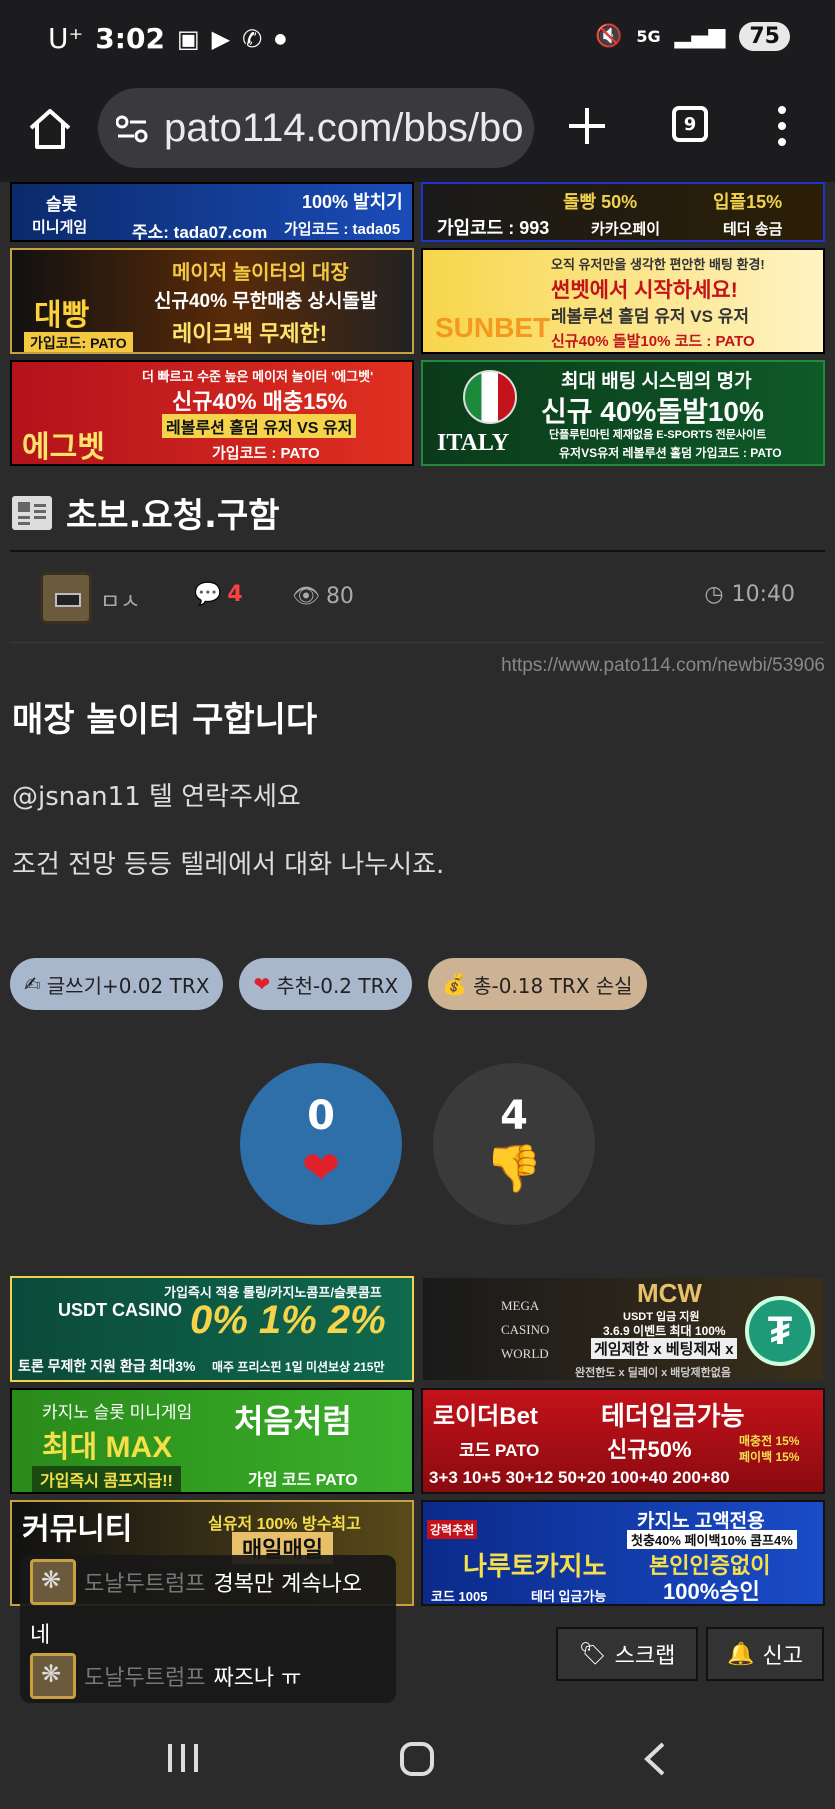 The height and width of the screenshot is (1809, 835). Describe the element at coordinates (553, 985) in the screenshot. I see `chip-label: 총-0.18 TRX 손실` at that location.